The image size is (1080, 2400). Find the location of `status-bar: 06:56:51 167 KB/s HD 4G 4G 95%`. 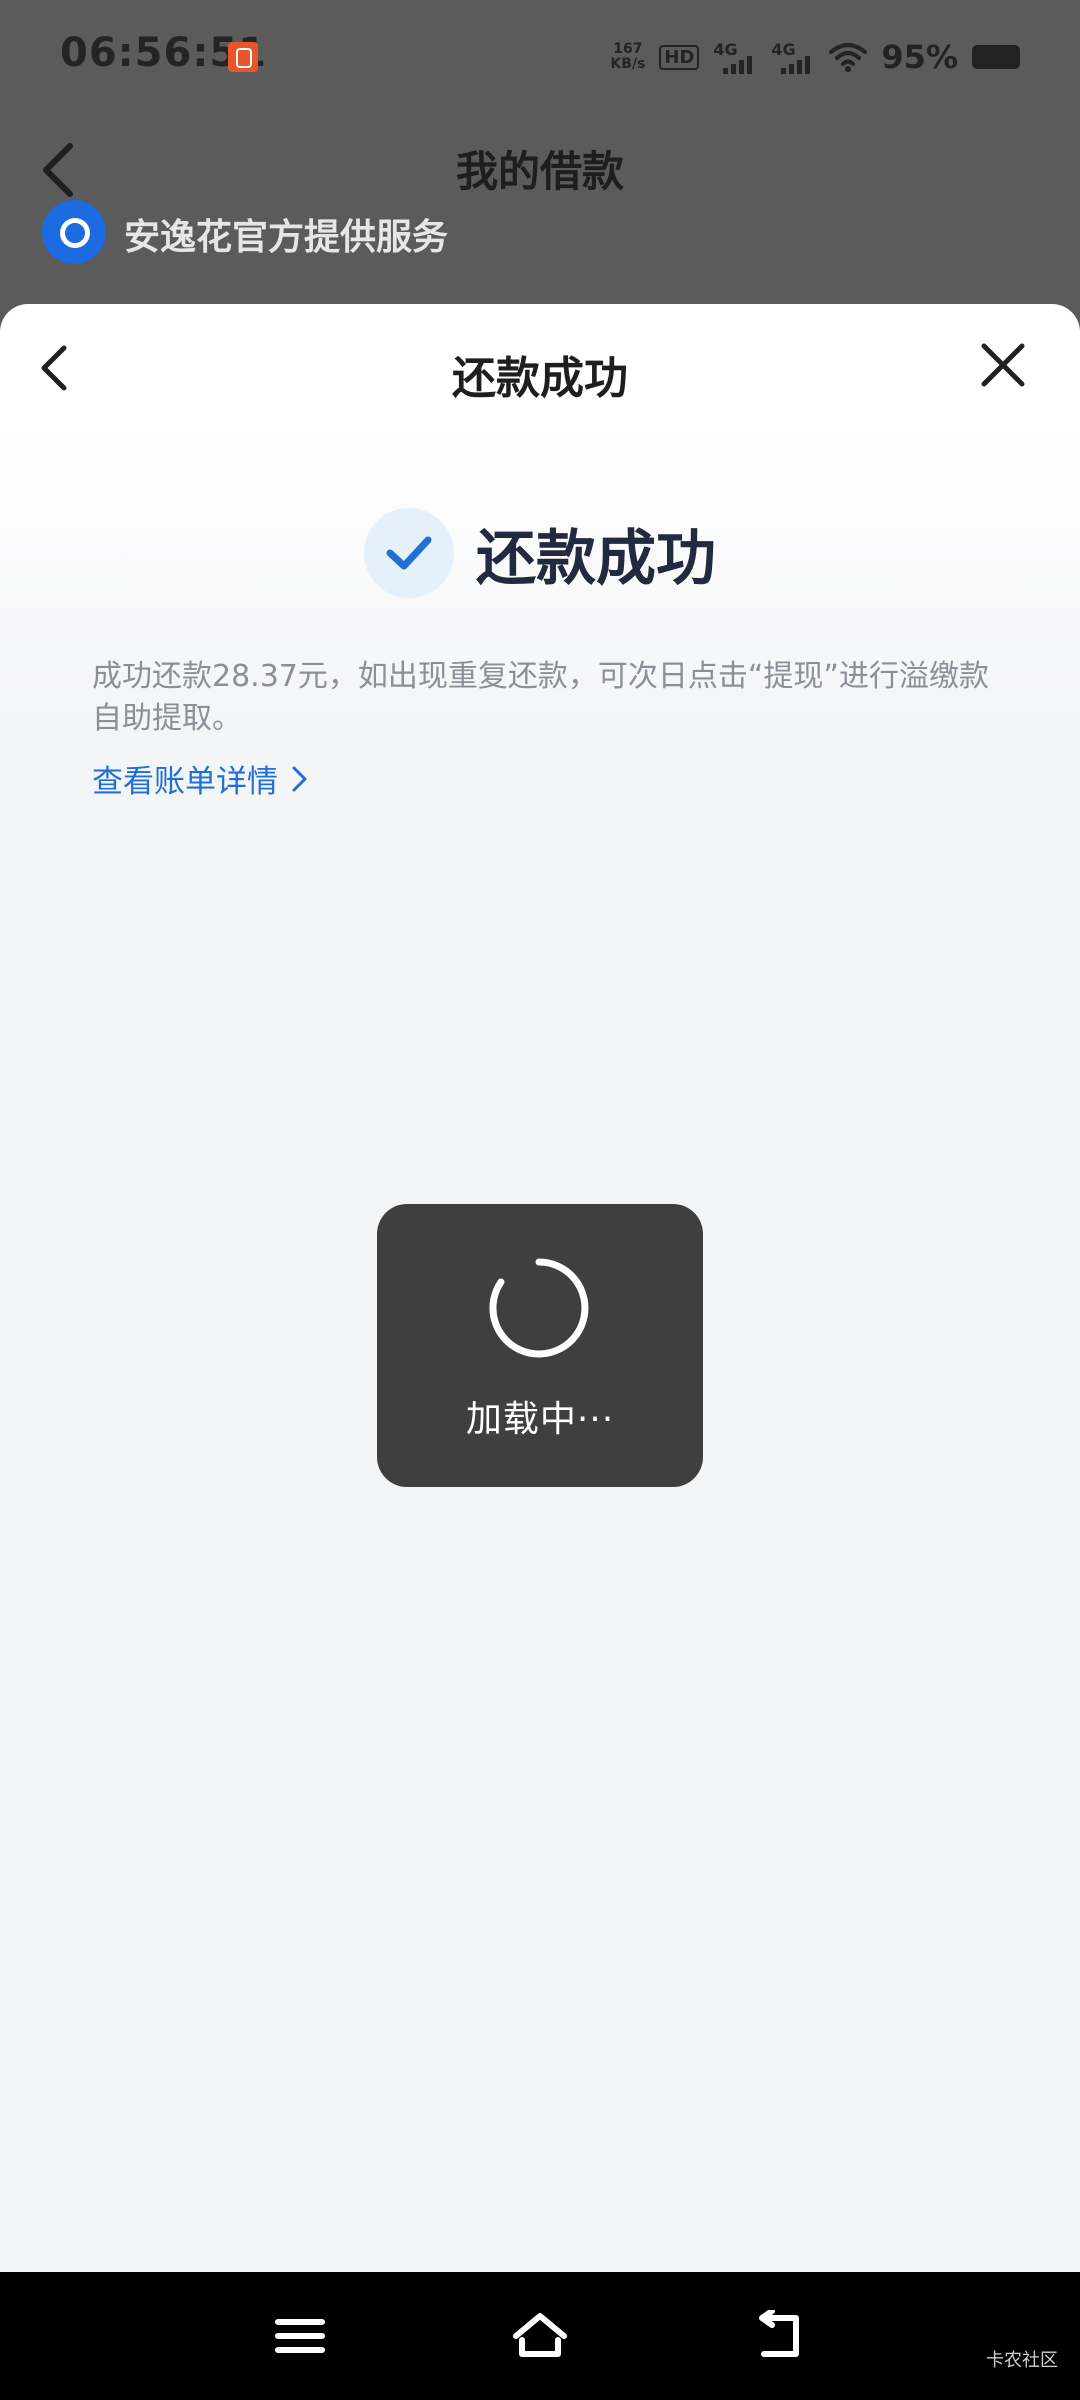

status-bar: 06:56:51 167 KB/s HD 4G 4G 95% is located at coordinates (540, 59).